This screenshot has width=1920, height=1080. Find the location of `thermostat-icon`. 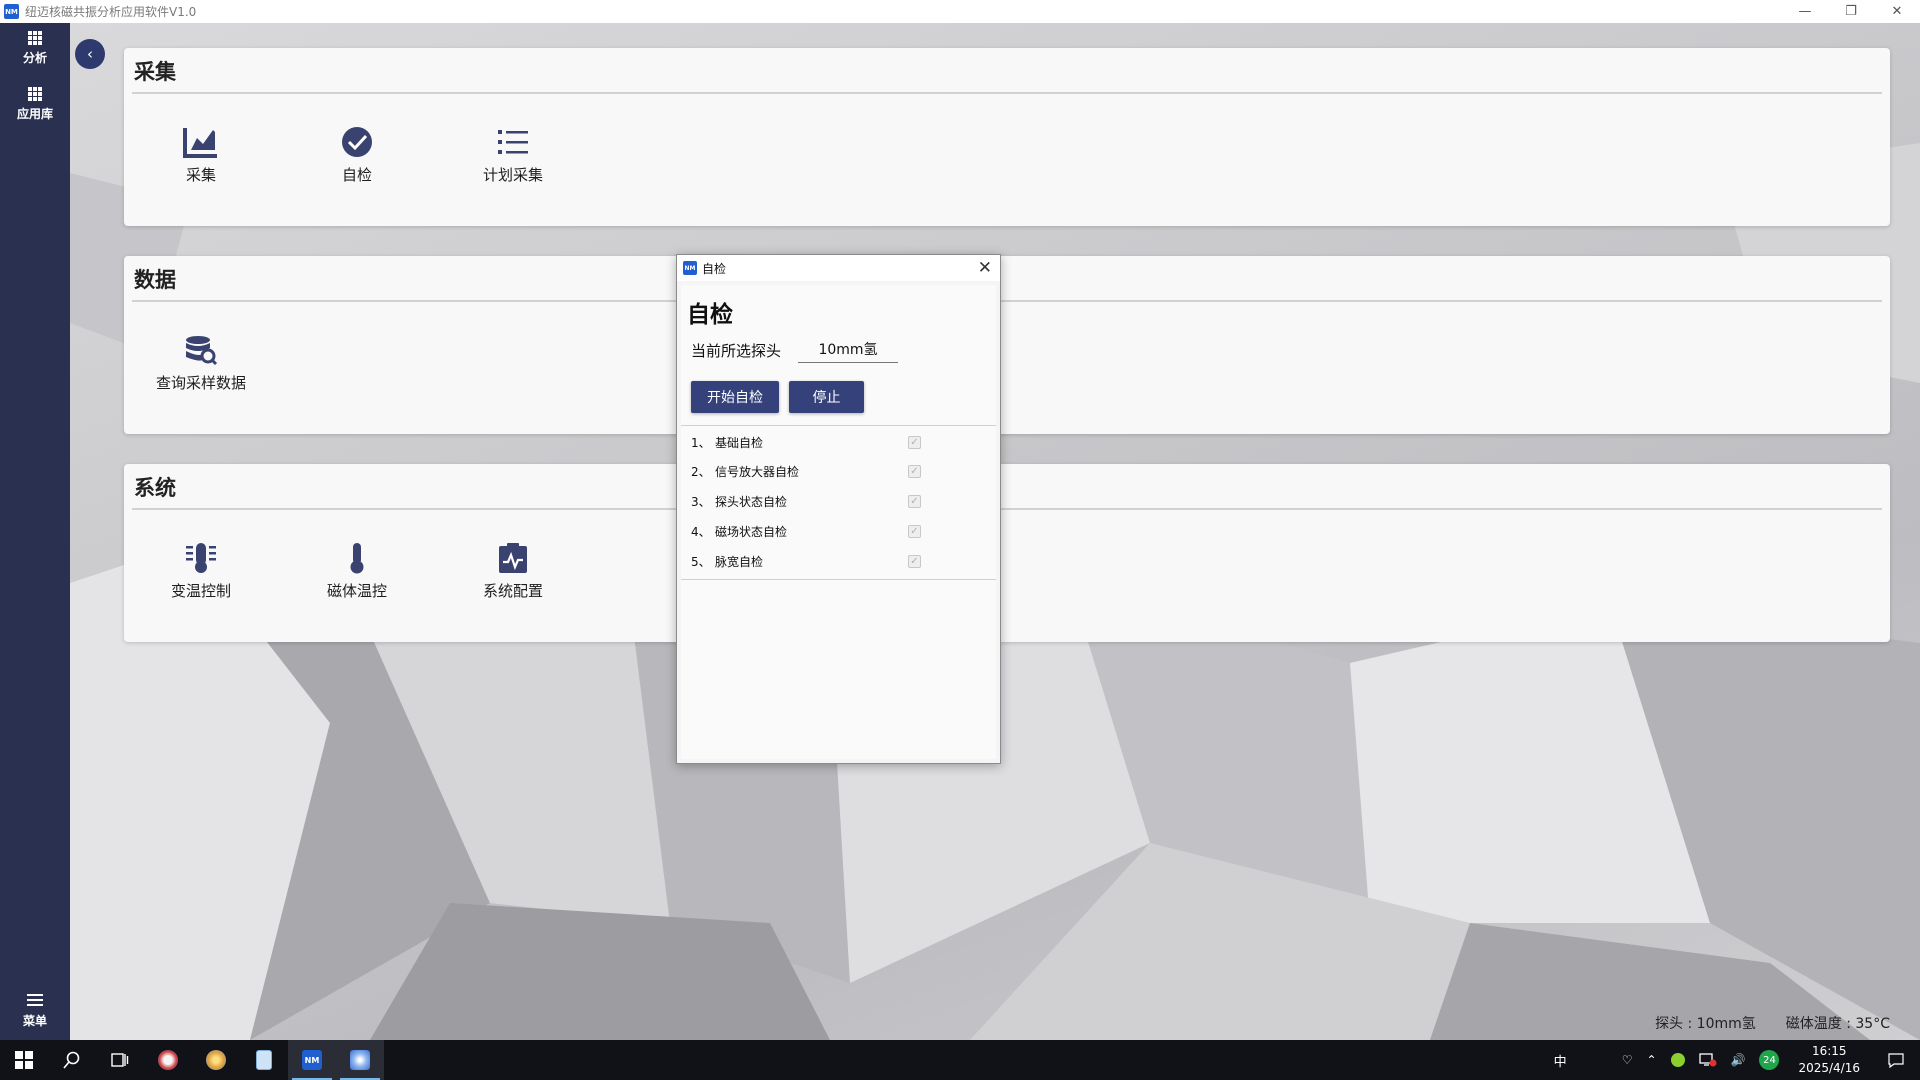

thermostat-icon is located at coordinates (201, 558).